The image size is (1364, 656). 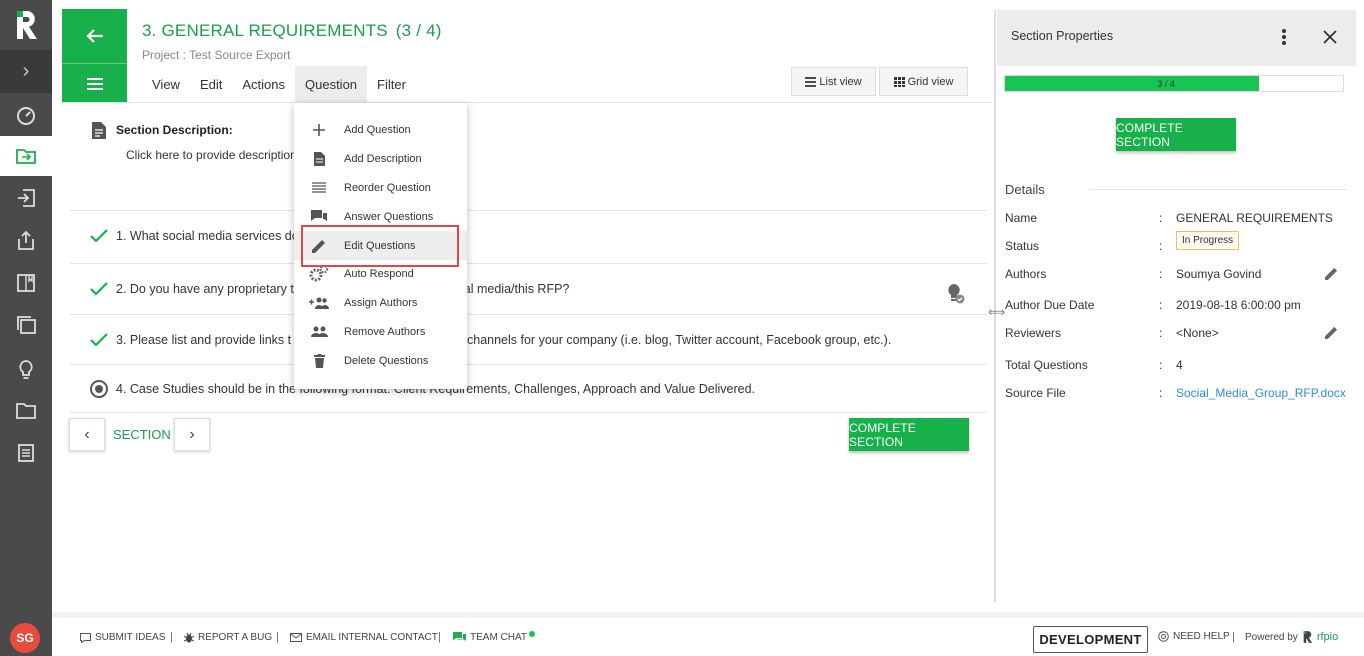 What do you see at coordinates (1166, 83) in the screenshot?
I see `progress-label: 3 / 4` at bounding box center [1166, 83].